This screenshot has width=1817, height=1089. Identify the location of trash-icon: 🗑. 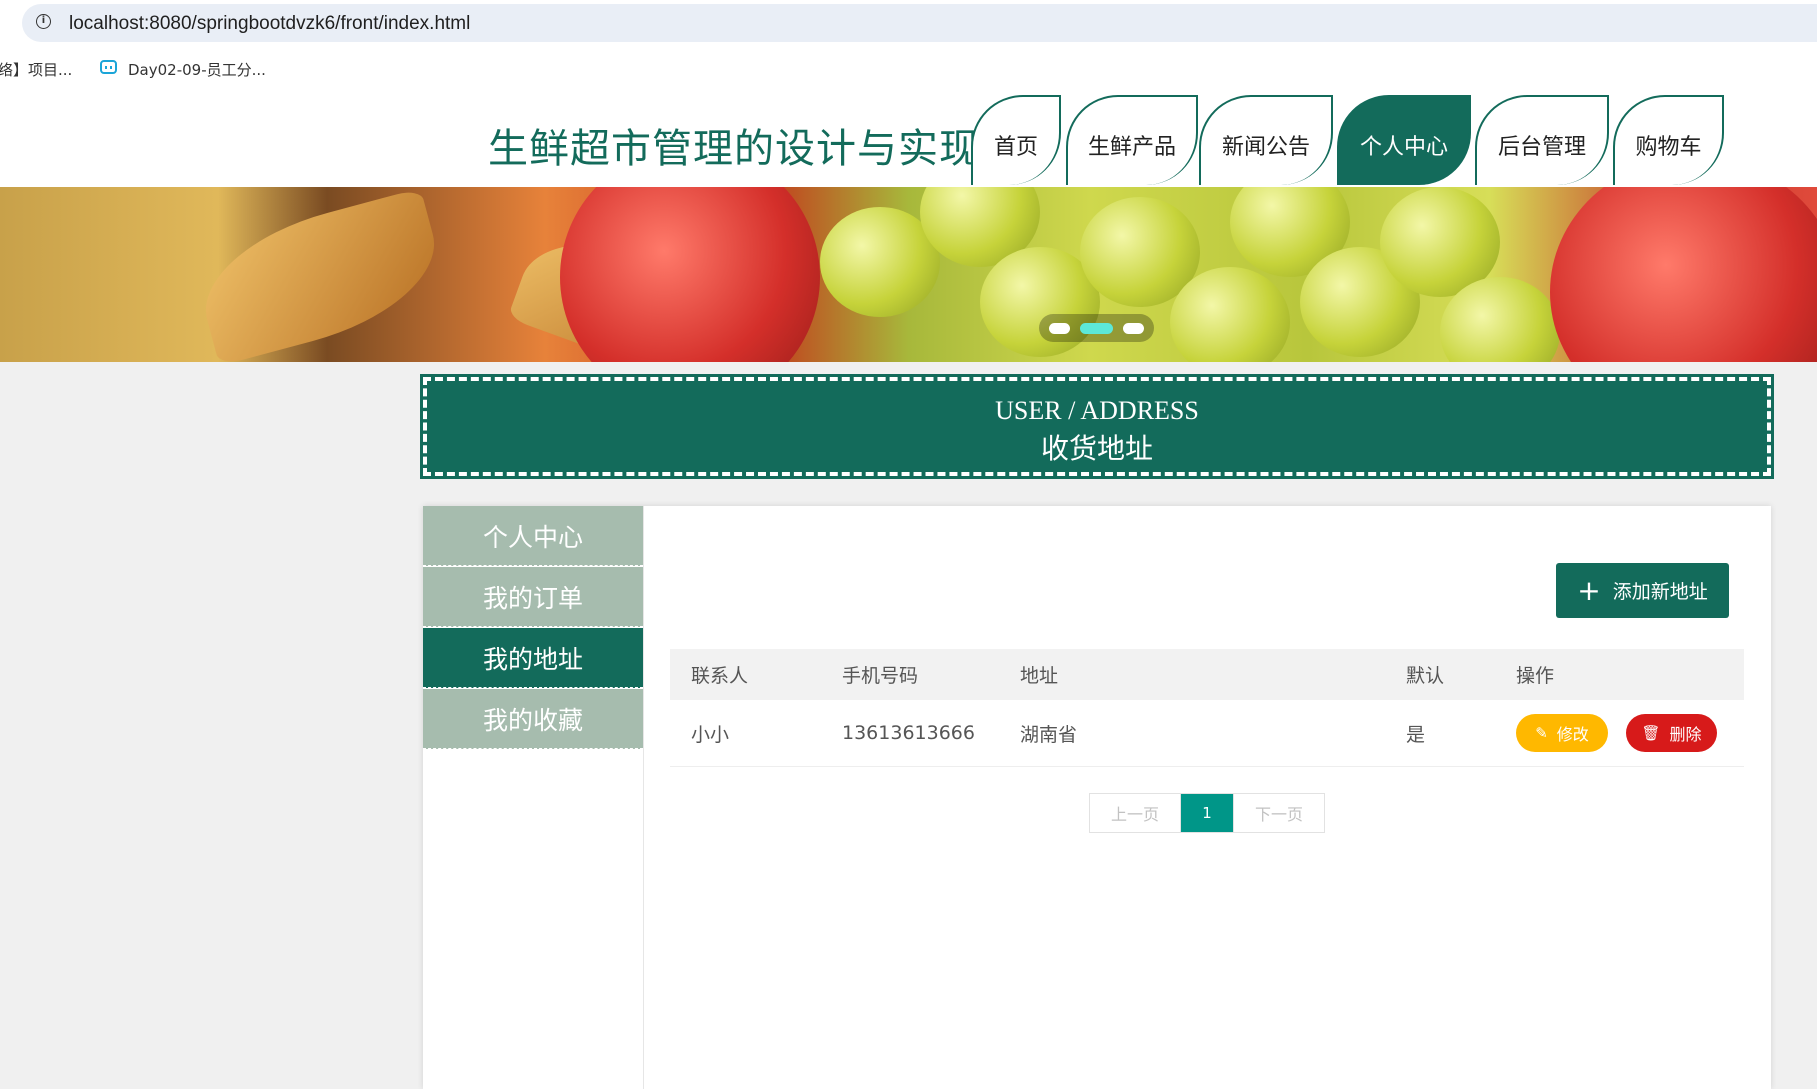
(1651, 733).